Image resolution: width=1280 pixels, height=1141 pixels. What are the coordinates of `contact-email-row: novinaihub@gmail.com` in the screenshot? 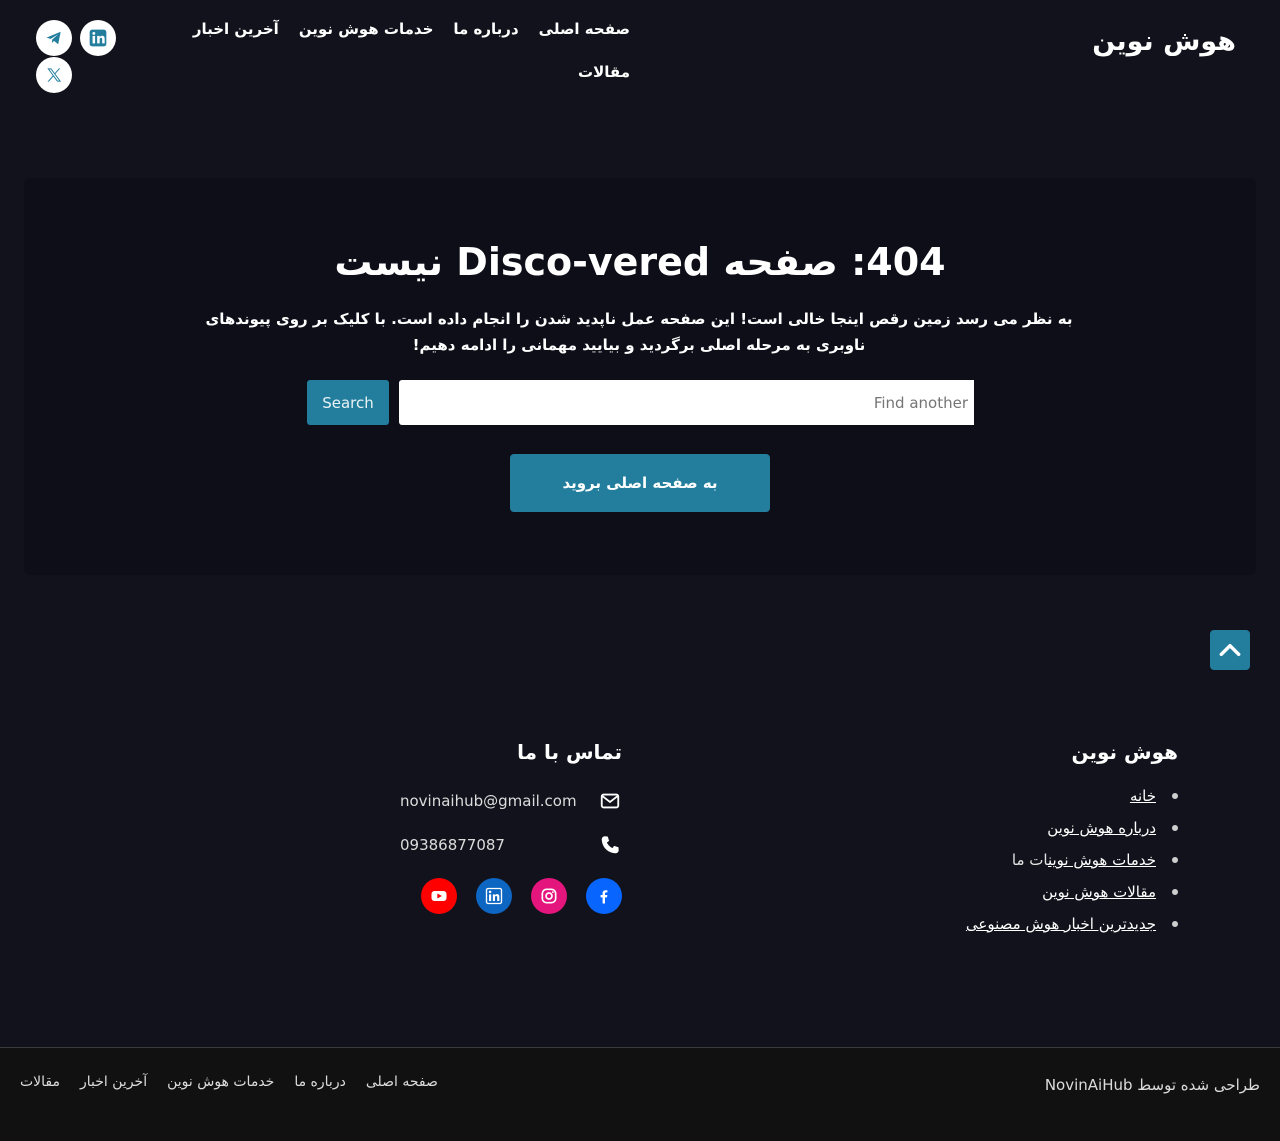 It's located at (511, 801).